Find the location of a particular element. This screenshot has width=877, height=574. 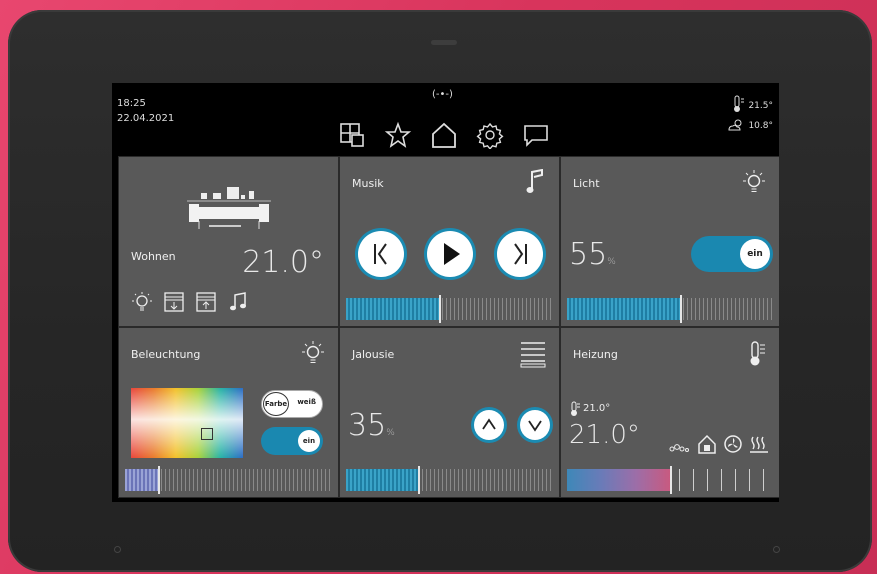

light-level-unit: % is located at coordinates (611, 262).